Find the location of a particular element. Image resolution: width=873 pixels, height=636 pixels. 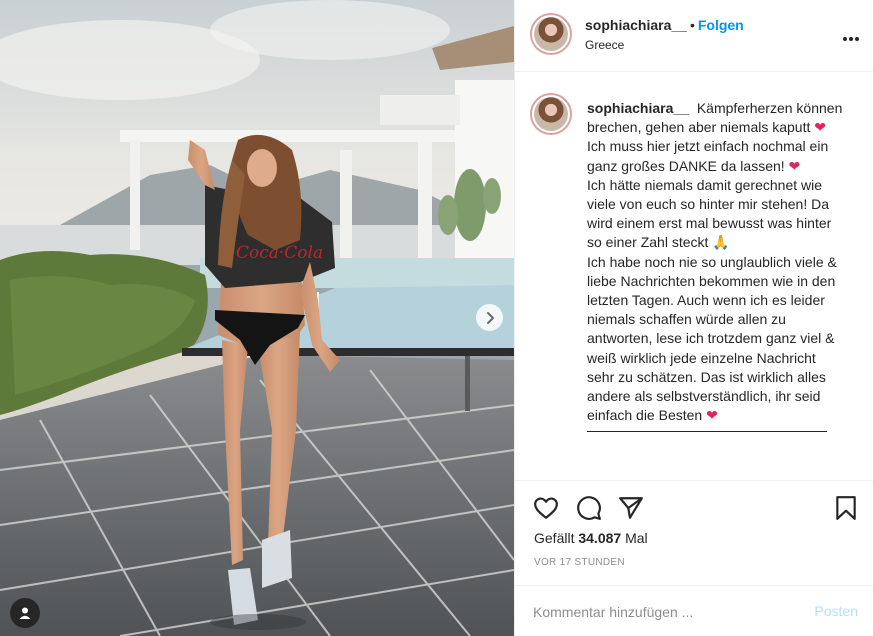

next-photo-button is located at coordinates (489, 317).